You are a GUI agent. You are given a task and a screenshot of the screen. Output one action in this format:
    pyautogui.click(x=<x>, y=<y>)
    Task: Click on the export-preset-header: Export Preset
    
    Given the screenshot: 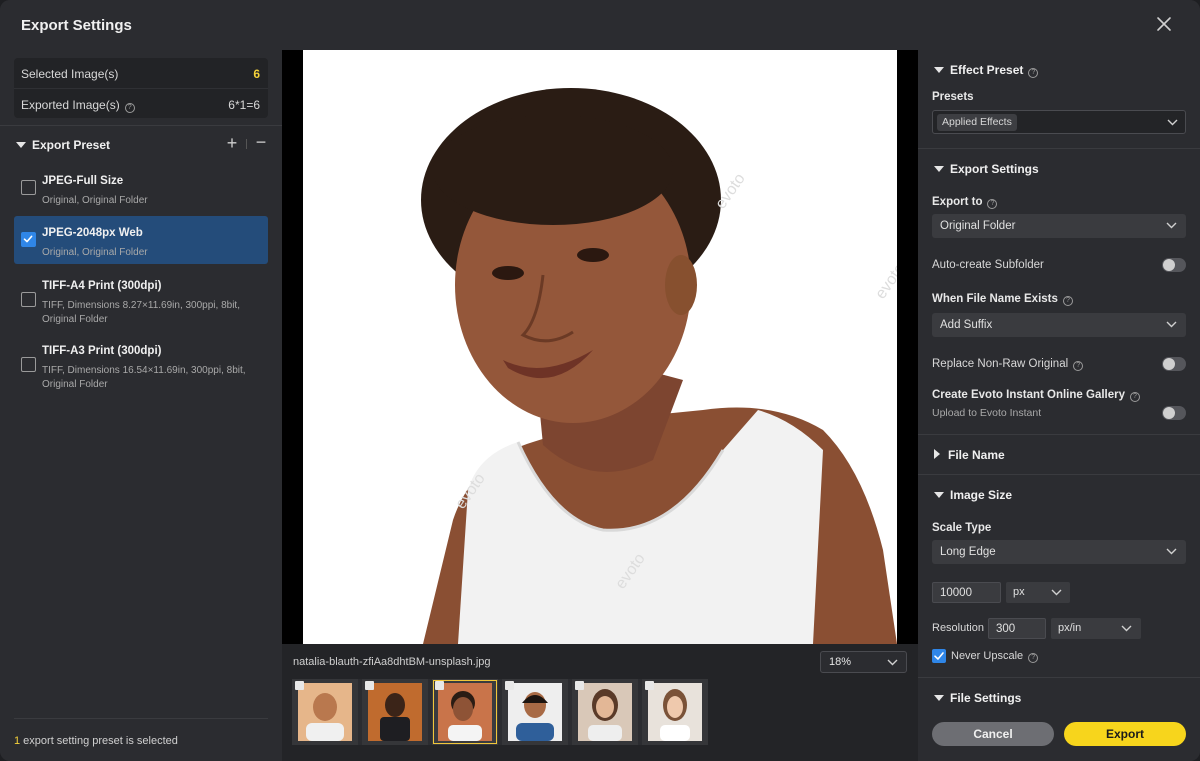 What is the action you would take?
    pyautogui.click(x=63, y=145)
    